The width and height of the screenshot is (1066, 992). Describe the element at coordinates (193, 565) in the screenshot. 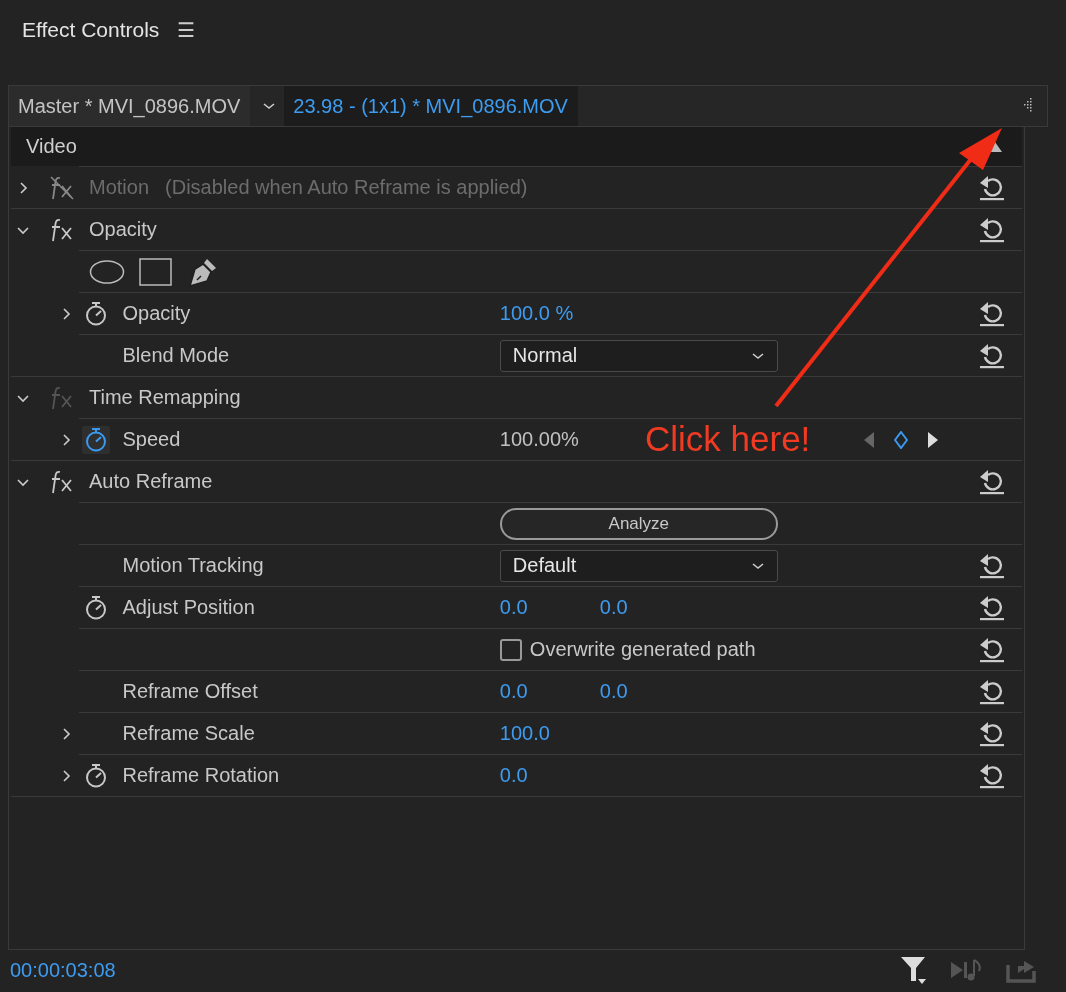

I see `property-label: Motion Tracking` at that location.